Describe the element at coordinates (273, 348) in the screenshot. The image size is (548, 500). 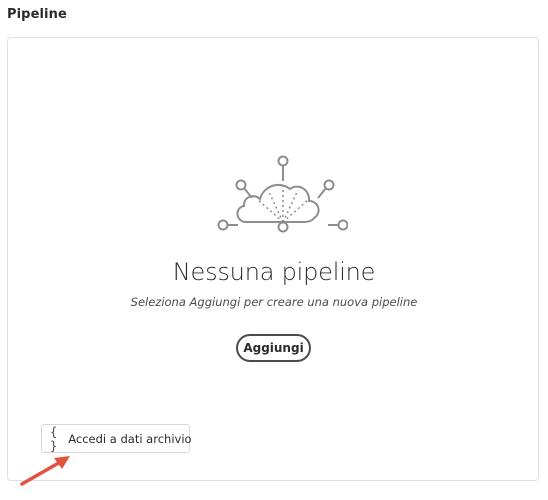
I see `add-pipeline-button: Aggiungi` at that location.